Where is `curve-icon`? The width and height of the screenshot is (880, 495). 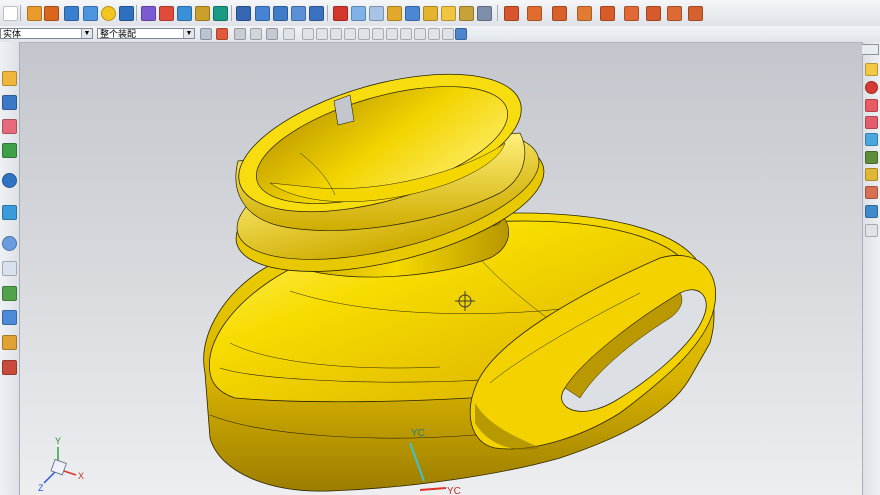
curve-icon is located at coordinates (166, 13).